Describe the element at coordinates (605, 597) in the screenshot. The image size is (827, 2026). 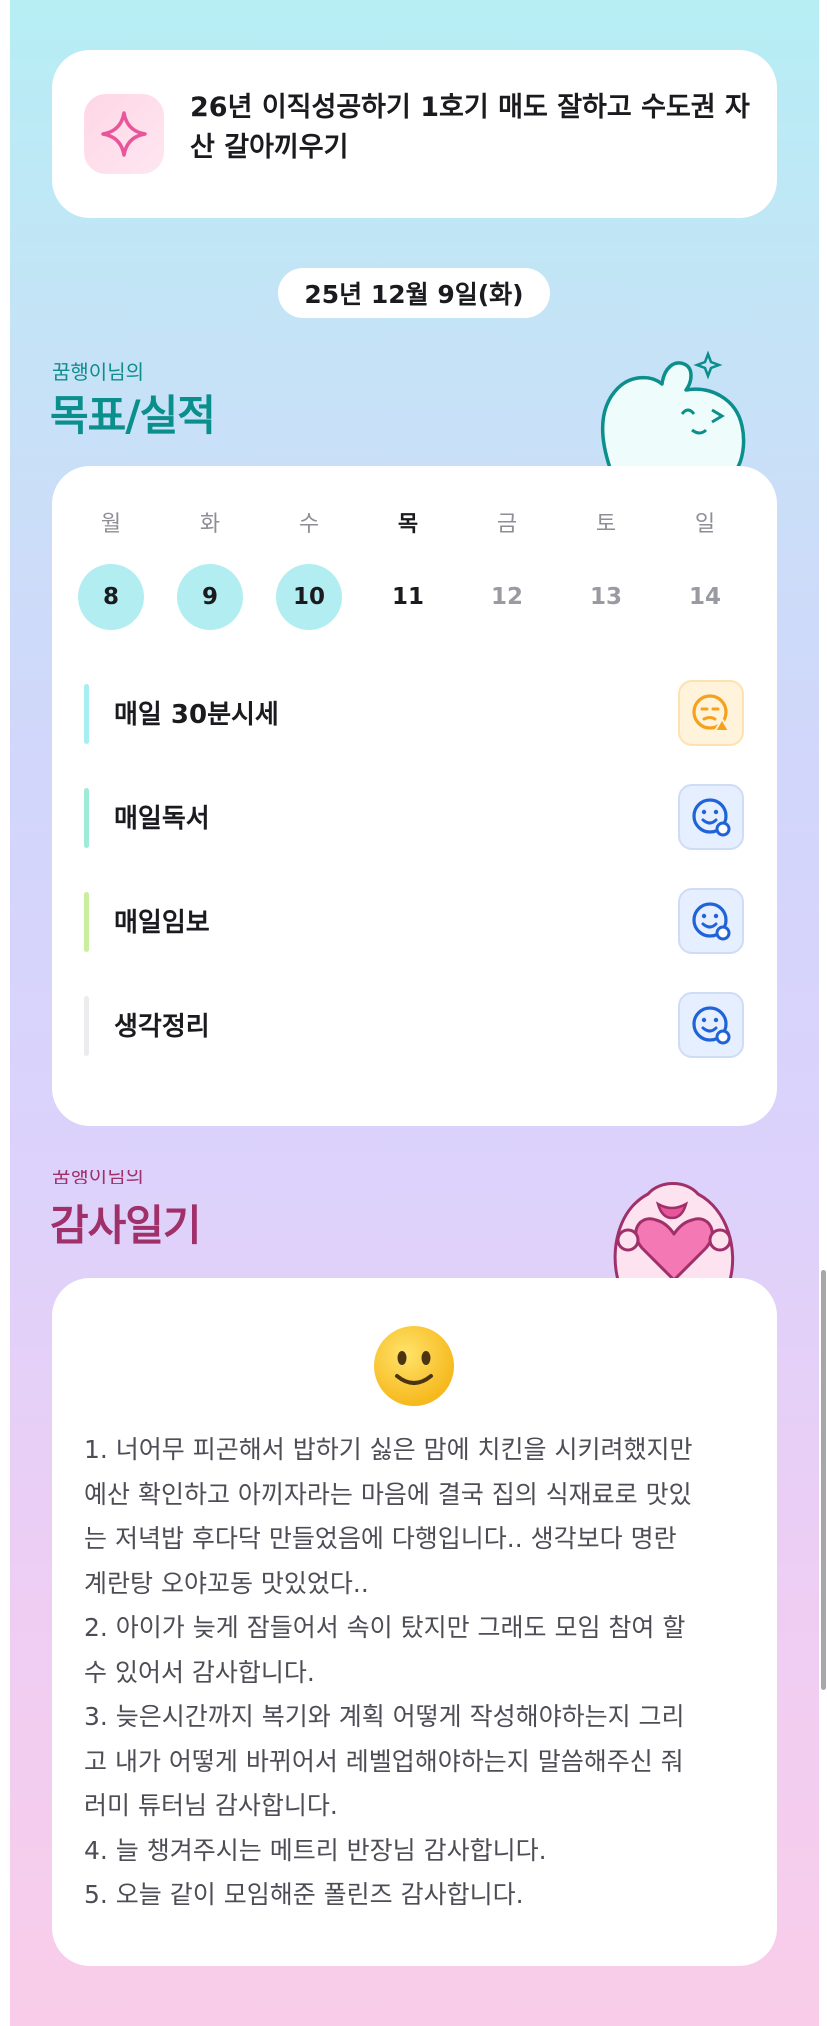
I see `day-number: 13` at that location.